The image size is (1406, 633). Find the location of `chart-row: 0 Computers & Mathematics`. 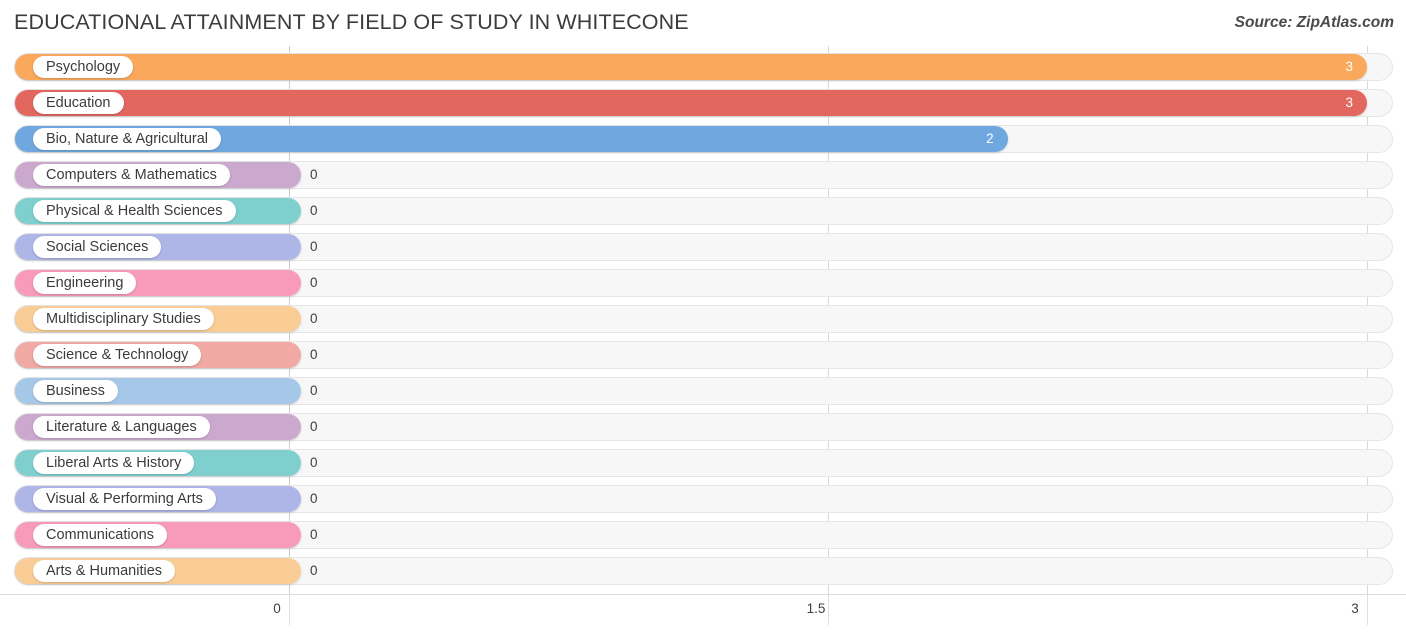

chart-row: 0 Computers & Mathematics is located at coordinates (703, 175).